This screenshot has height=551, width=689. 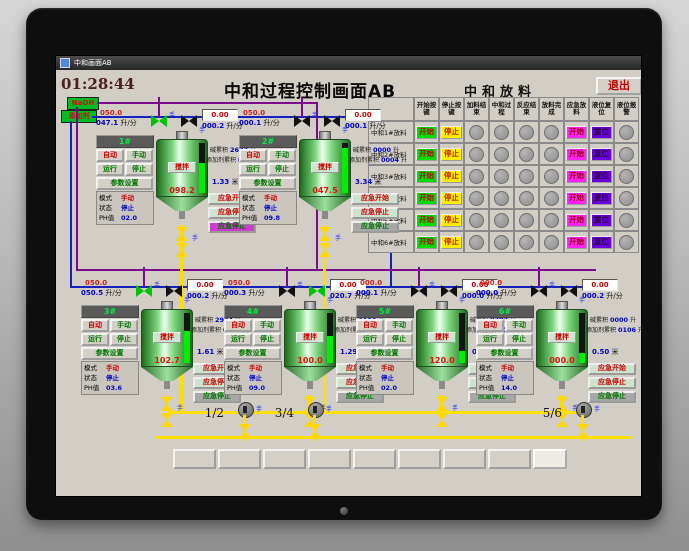 I want to click on tank-outlet-stub, so click(x=182, y=215).